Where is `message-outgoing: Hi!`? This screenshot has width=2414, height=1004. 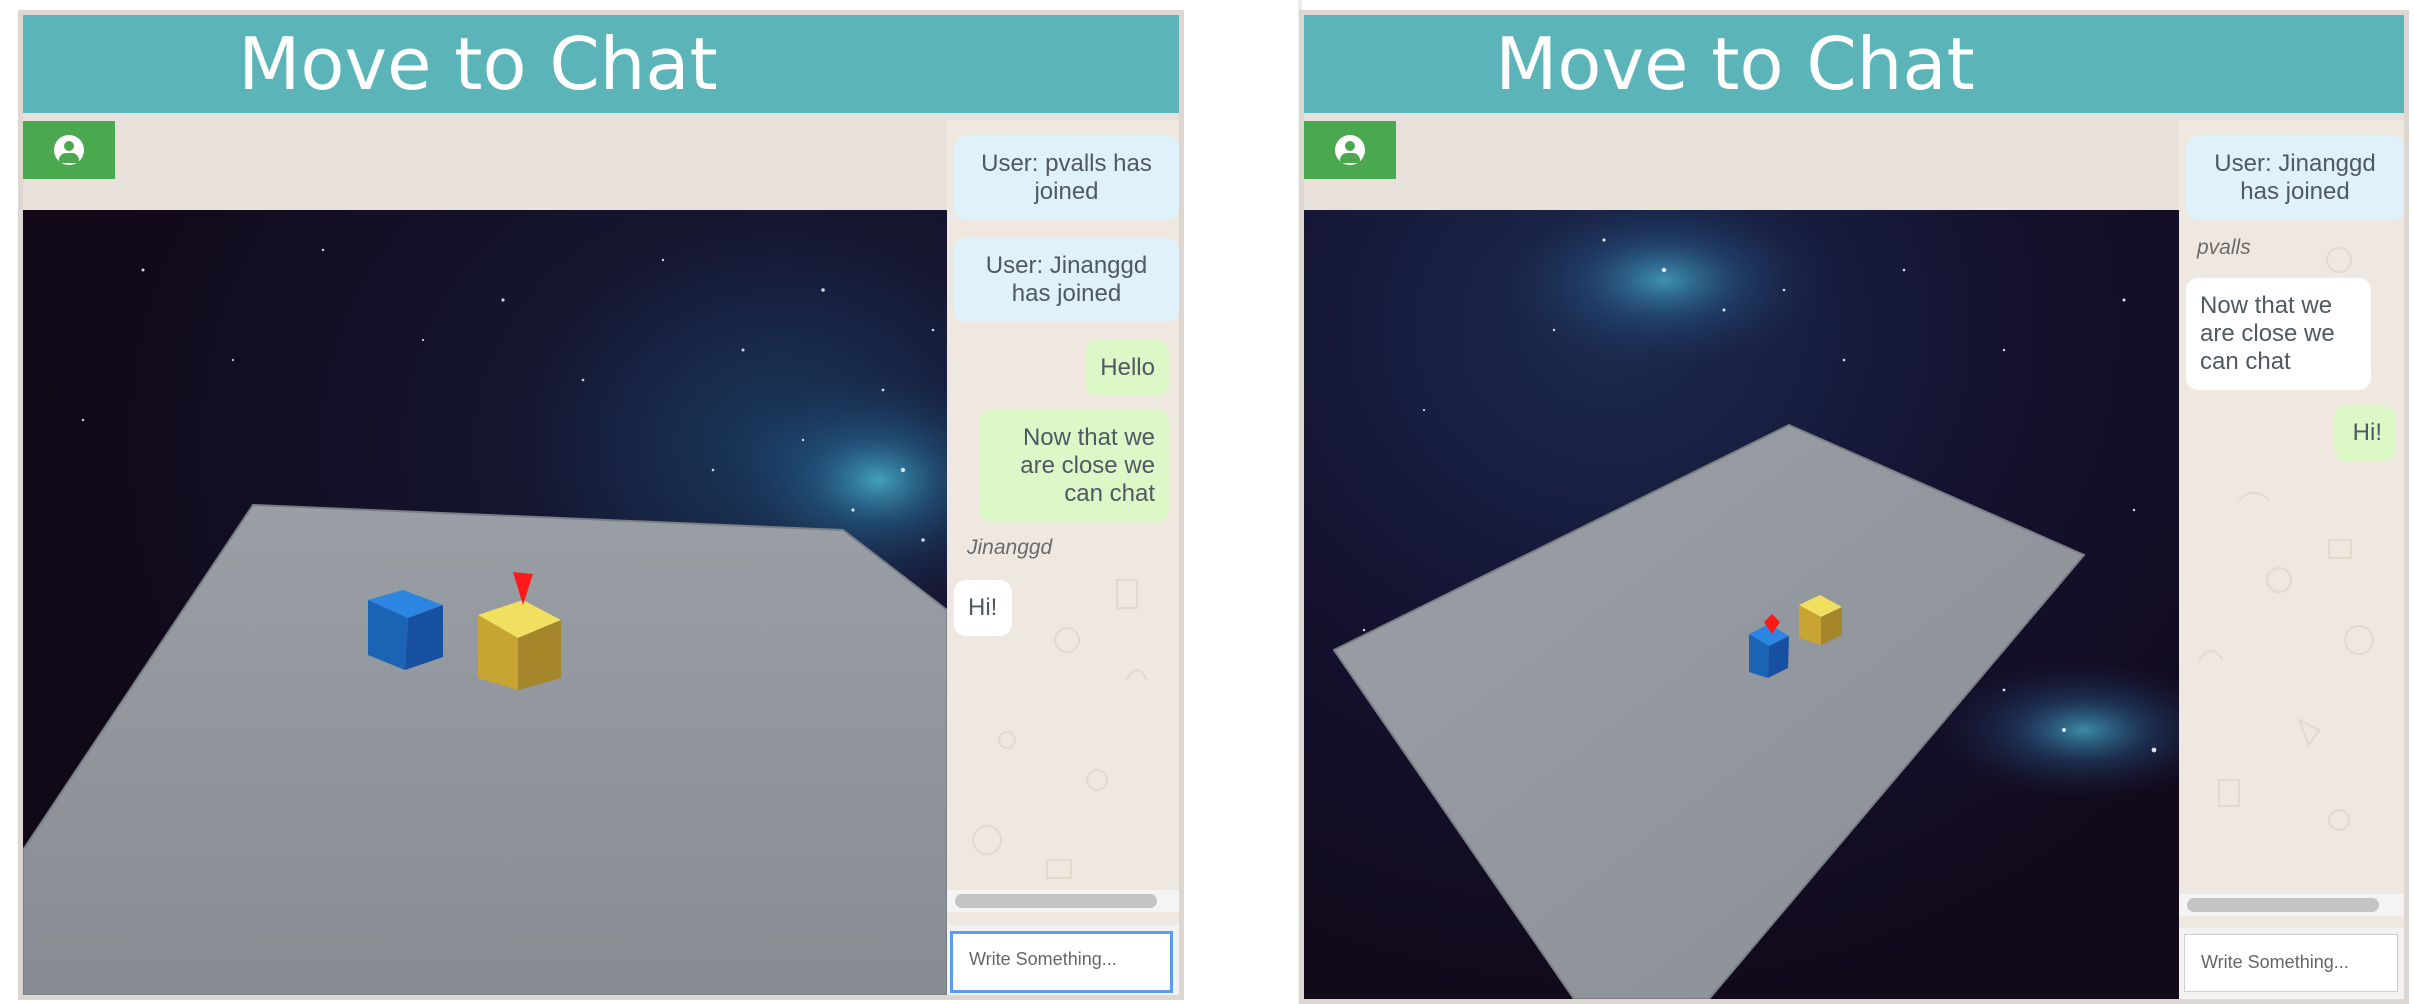
message-outgoing: Hi! is located at coordinates (2365, 433).